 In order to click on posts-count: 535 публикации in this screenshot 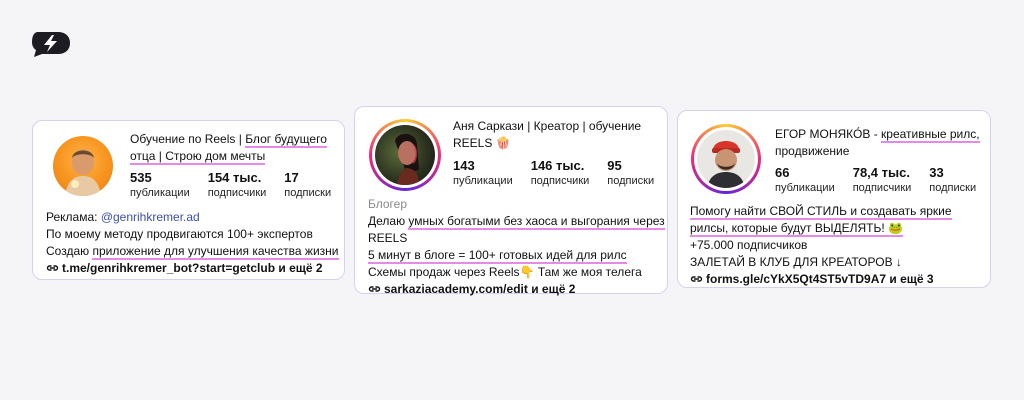, I will do `click(160, 185)`.